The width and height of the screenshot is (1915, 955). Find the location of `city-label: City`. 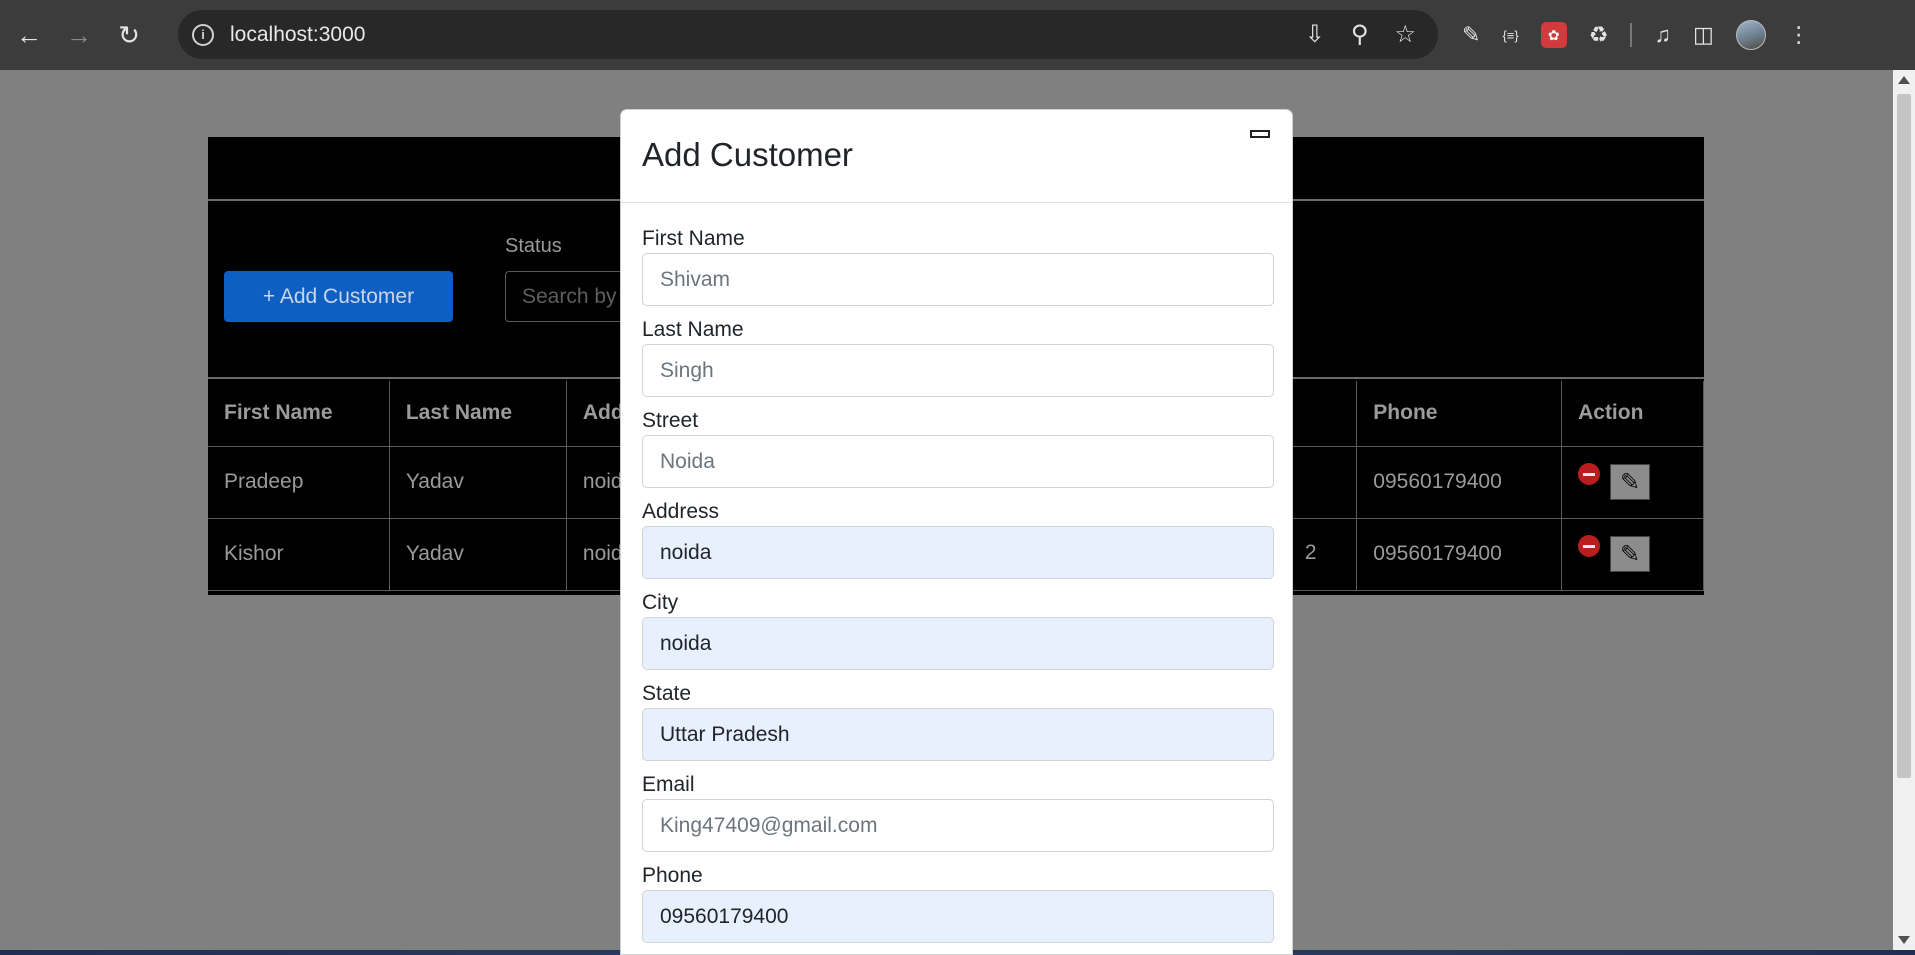

city-label: City is located at coordinates (660, 602).